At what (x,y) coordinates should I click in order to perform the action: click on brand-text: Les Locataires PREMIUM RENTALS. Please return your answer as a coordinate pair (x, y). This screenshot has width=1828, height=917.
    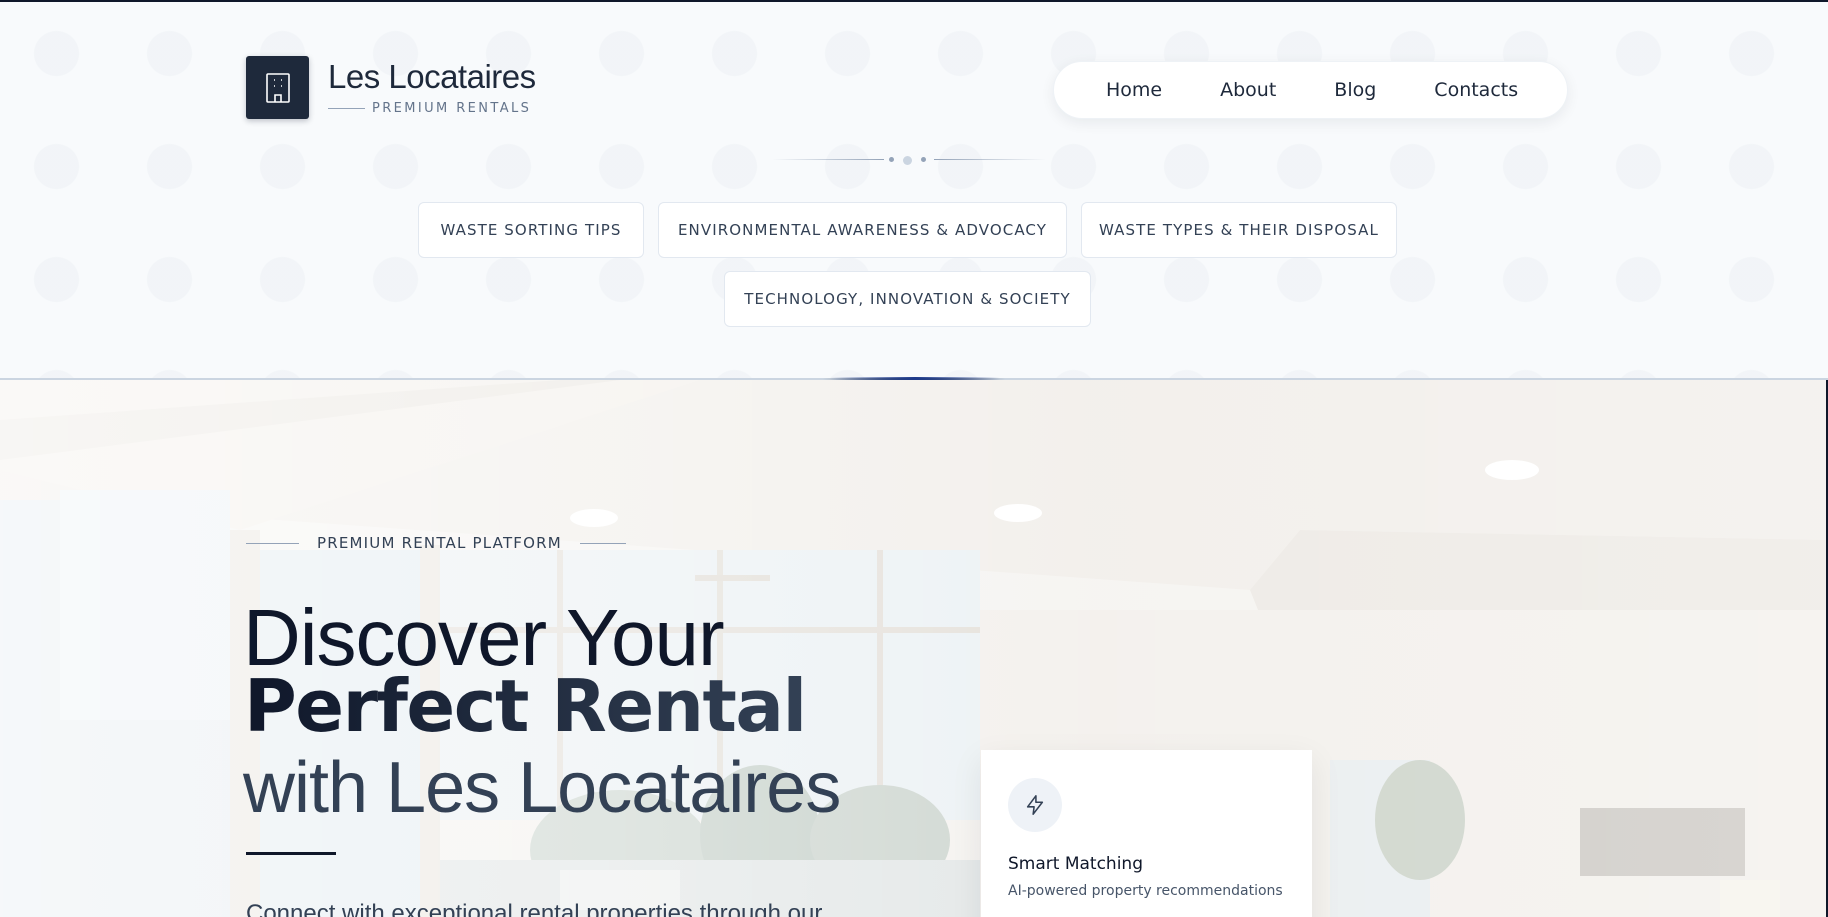
    Looking at the image, I should click on (432, 86).